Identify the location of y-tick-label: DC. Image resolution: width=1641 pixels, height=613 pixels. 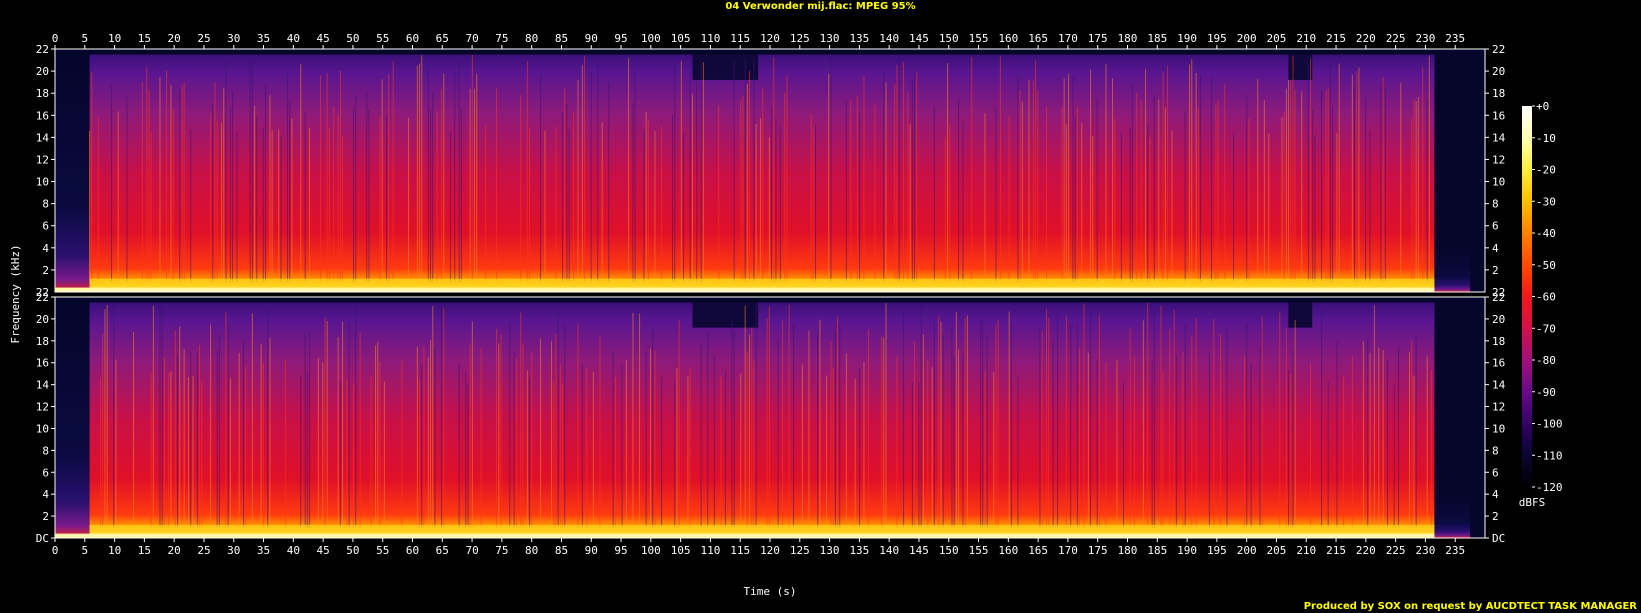
(1498, 538).